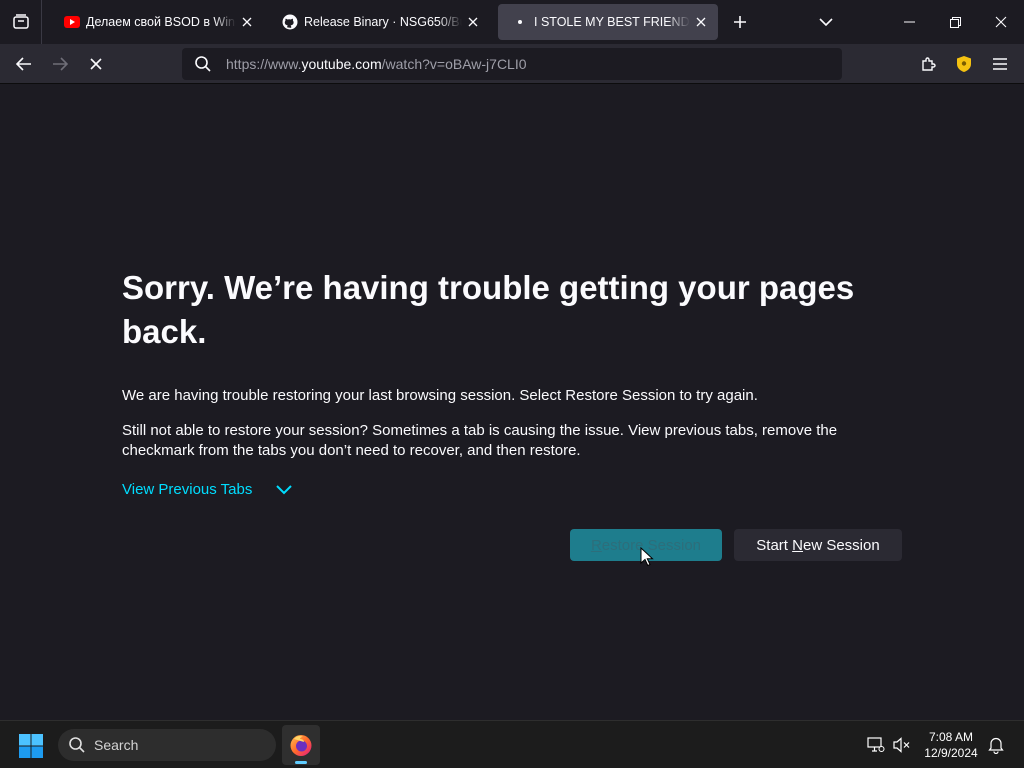 This screenshot has width=1024, height=768. I want to click on restore-window-icon, so click(955, 22).